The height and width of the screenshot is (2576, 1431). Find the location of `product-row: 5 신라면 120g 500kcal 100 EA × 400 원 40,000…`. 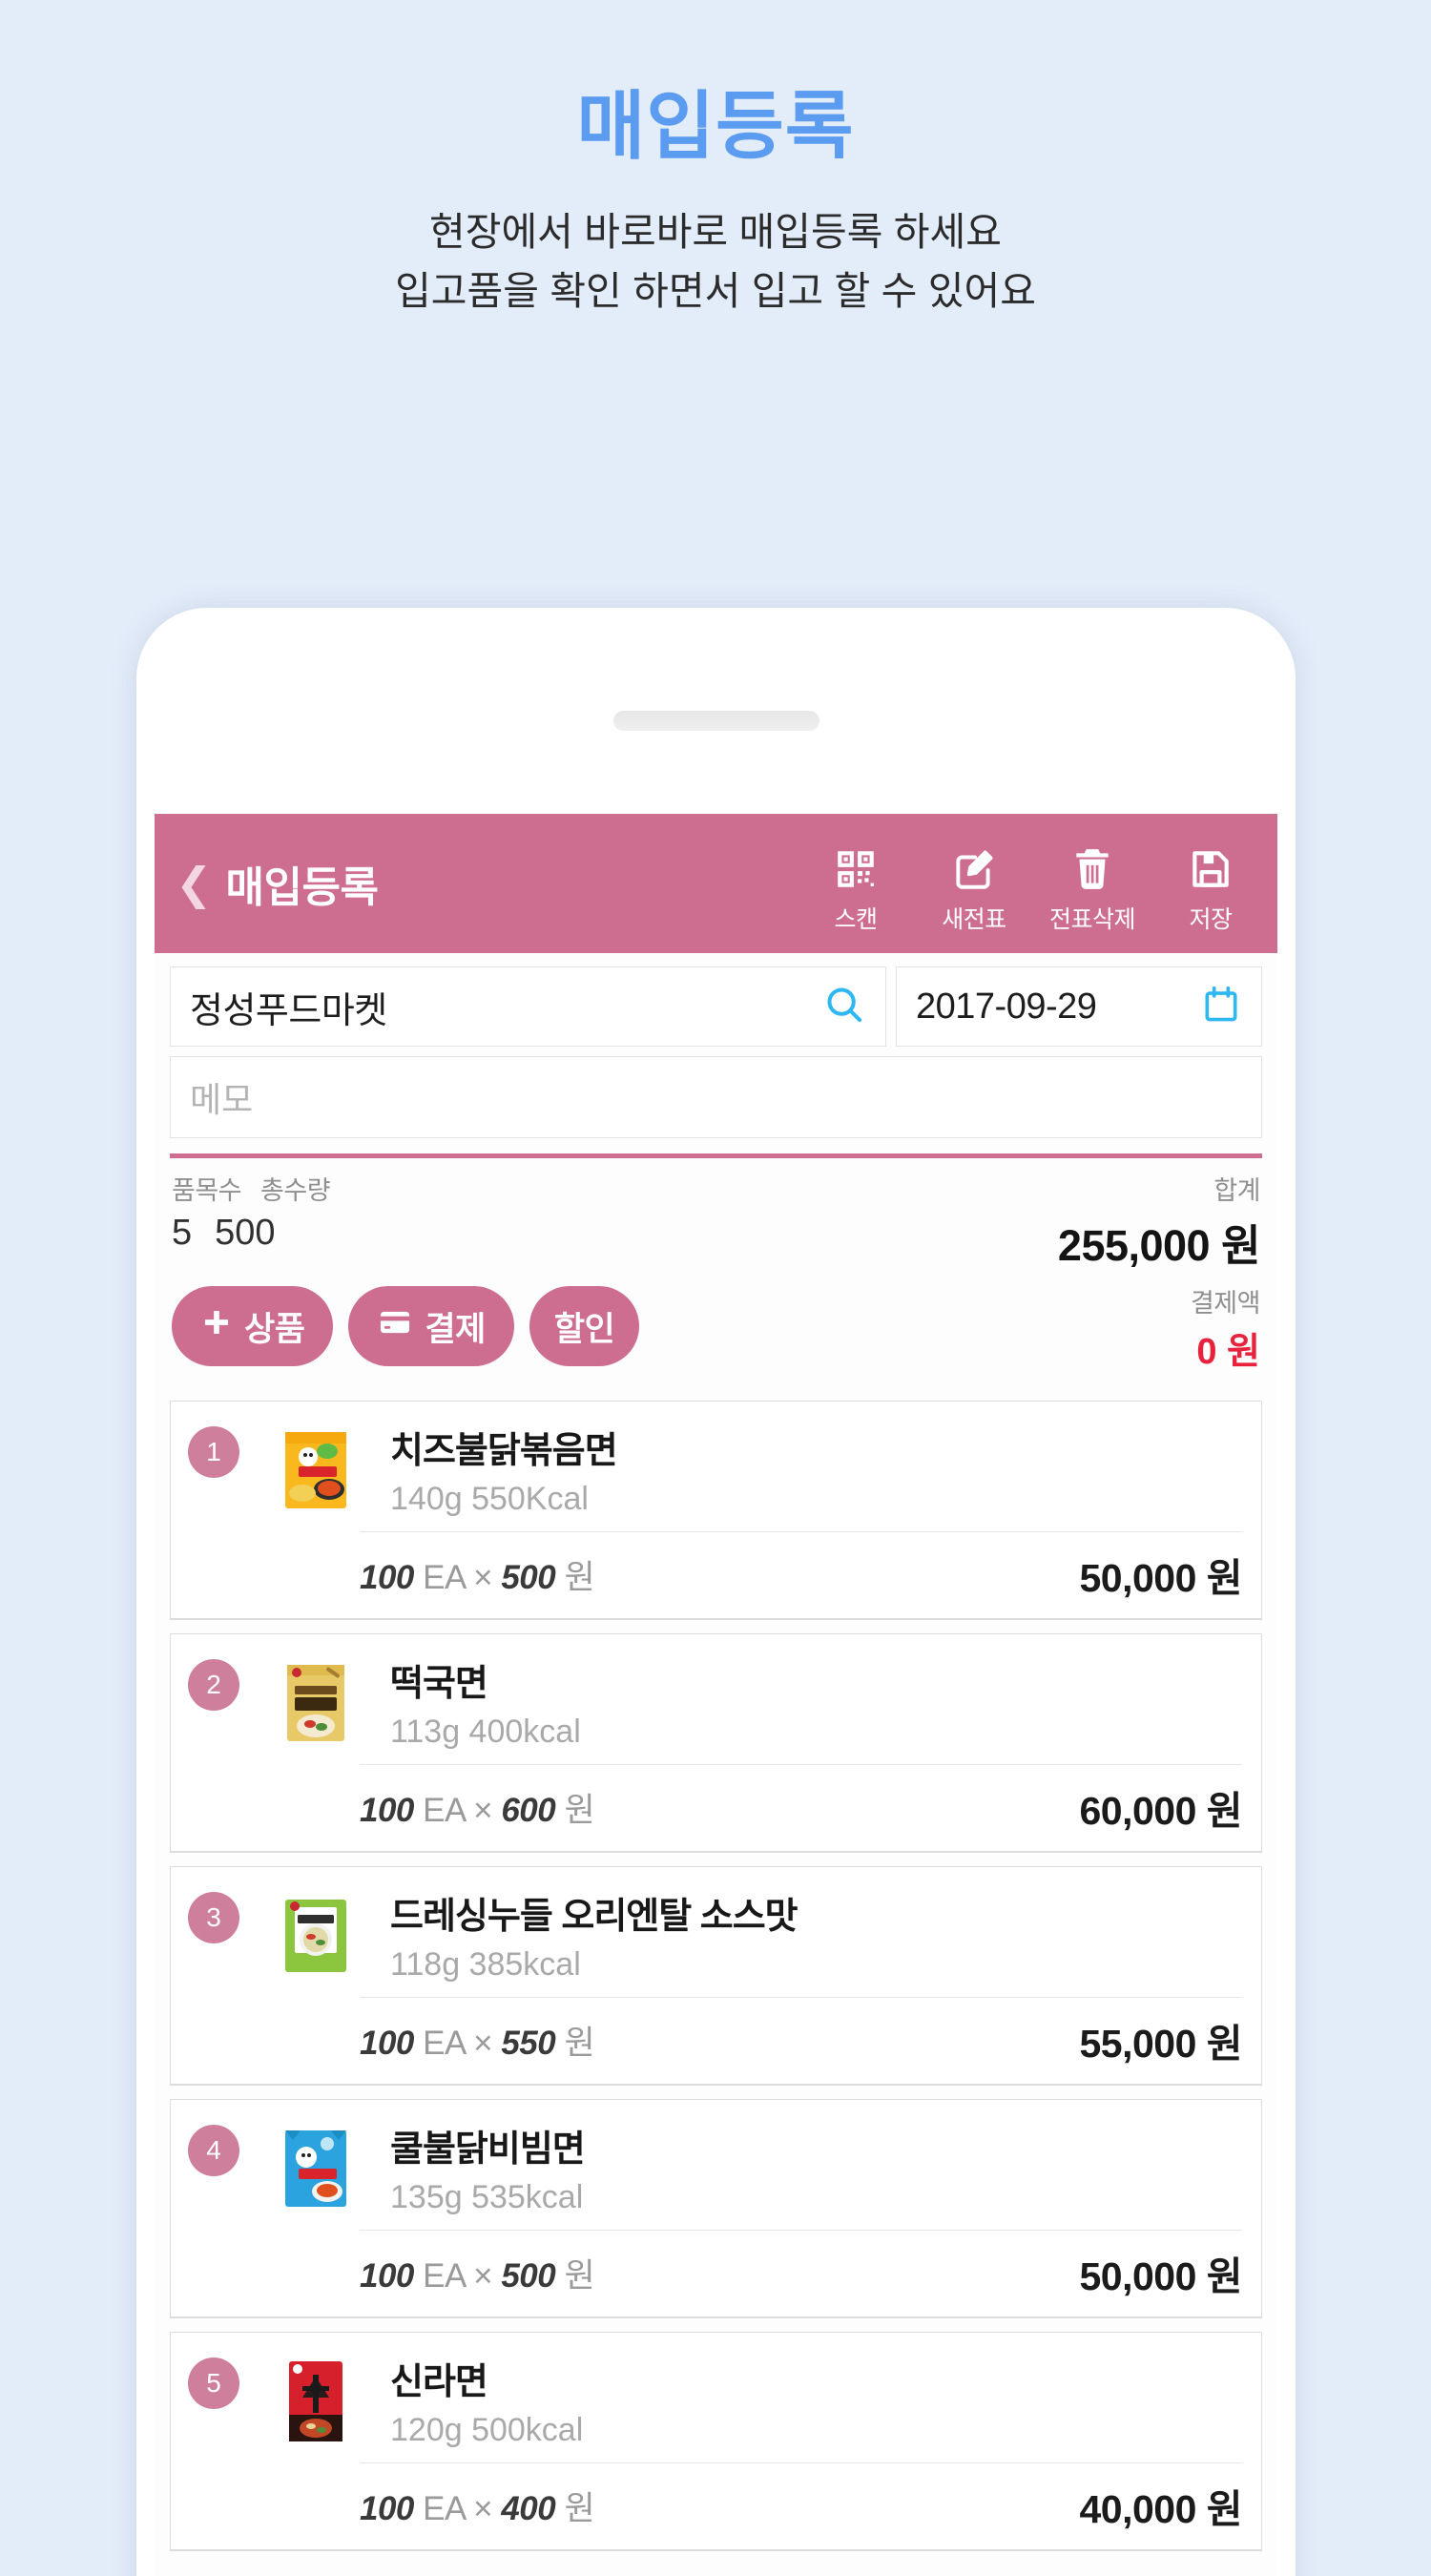

product-row: 5 신라면 120g 500kcal 100 EA × 400 원 40,000… is located at coordinates (716, 2441).